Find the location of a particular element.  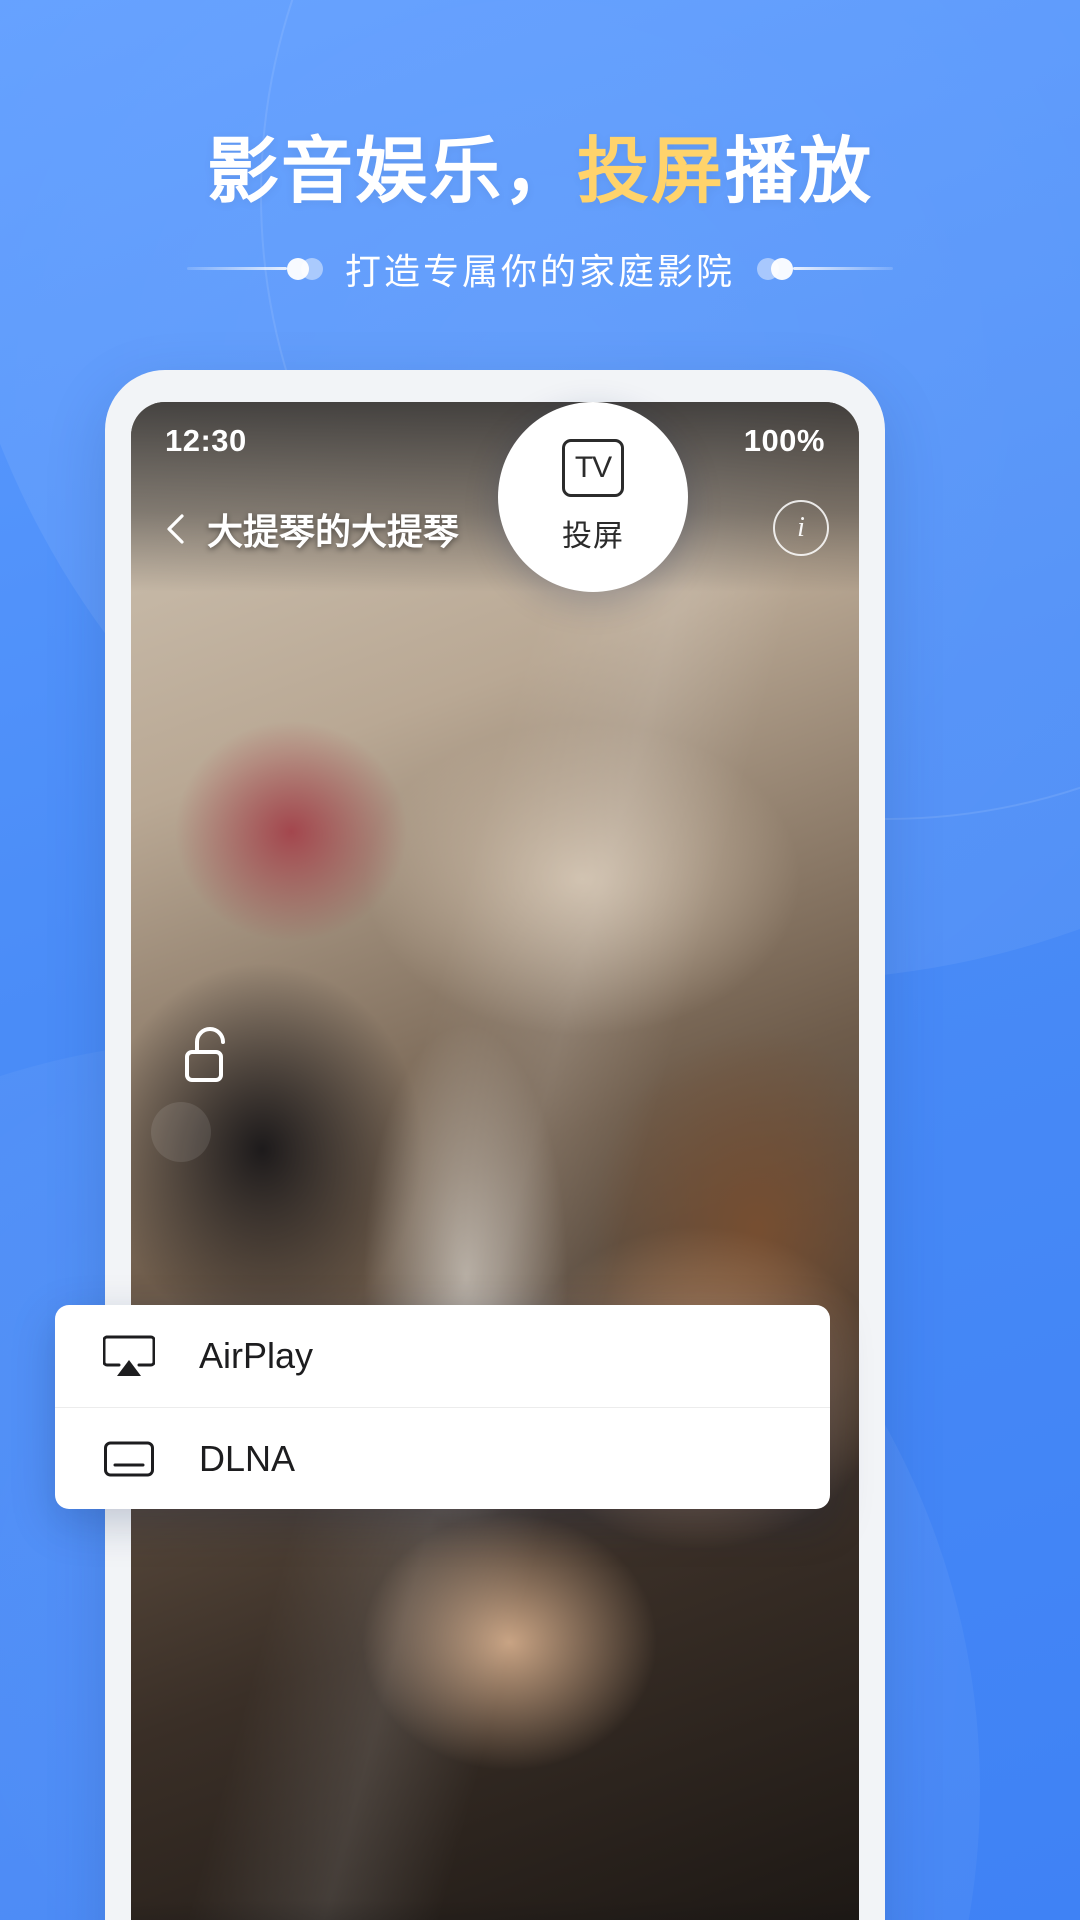

promo-subtitle-row: 打造专属你的家庭影院 is located at coordinates (540, 269).